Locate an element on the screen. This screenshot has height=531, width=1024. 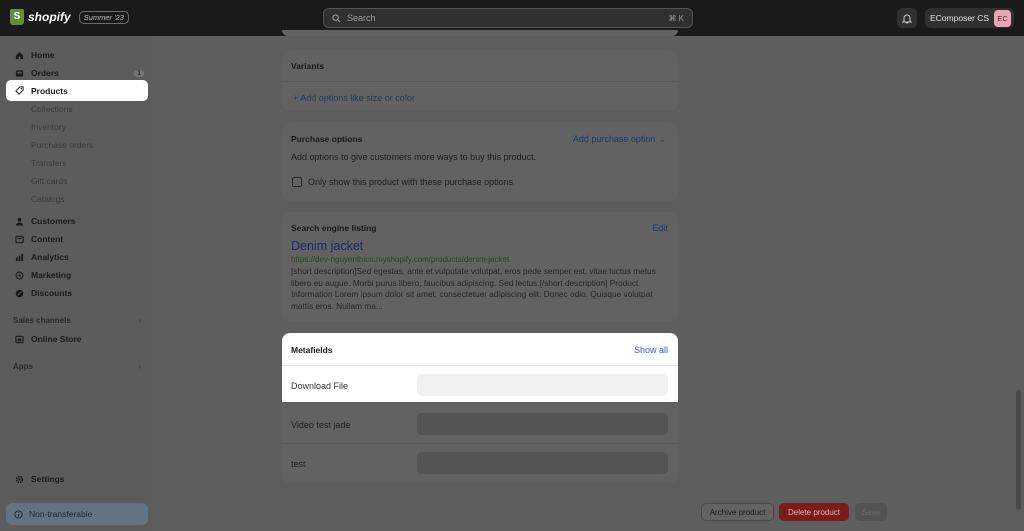
sidebar-item-home: Home is located at coordinates (77, 55).